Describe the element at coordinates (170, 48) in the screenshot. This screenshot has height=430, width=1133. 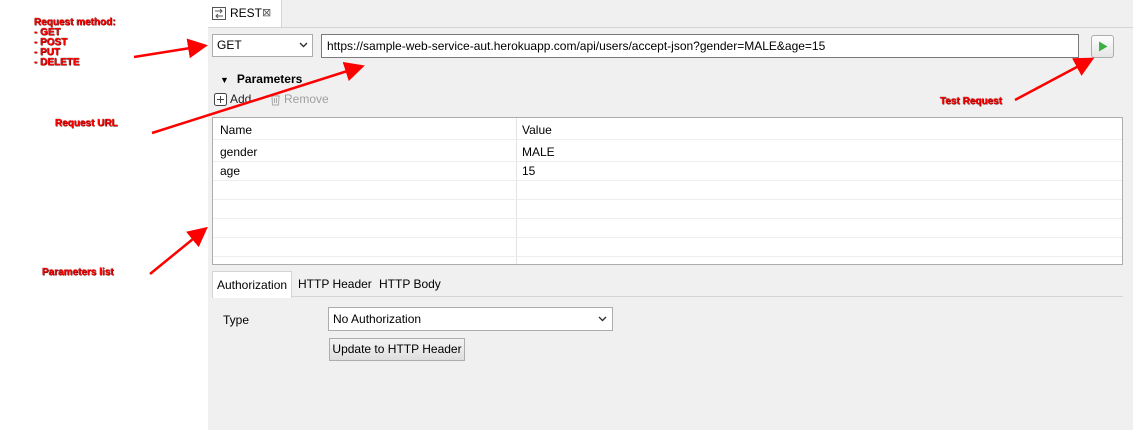
I see `arrow-to-method` at that location.